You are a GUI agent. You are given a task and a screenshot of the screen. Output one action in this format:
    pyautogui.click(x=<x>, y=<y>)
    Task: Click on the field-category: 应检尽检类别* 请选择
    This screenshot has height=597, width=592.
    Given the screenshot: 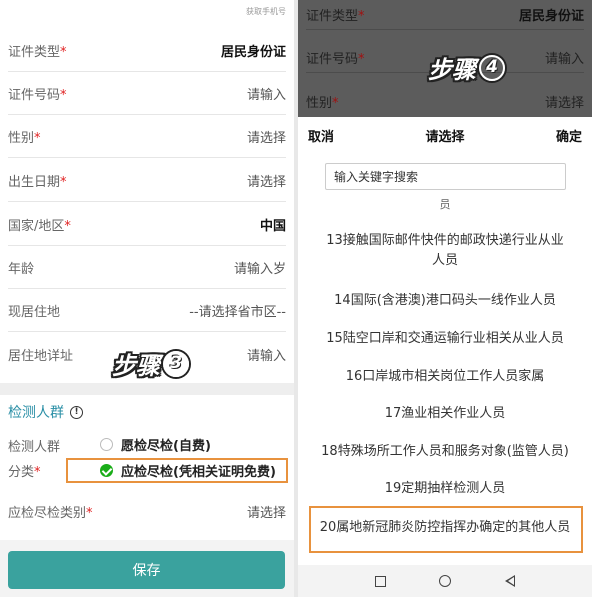 What is the action you would take?
    pyautogui.click(x=147, y=511)
    